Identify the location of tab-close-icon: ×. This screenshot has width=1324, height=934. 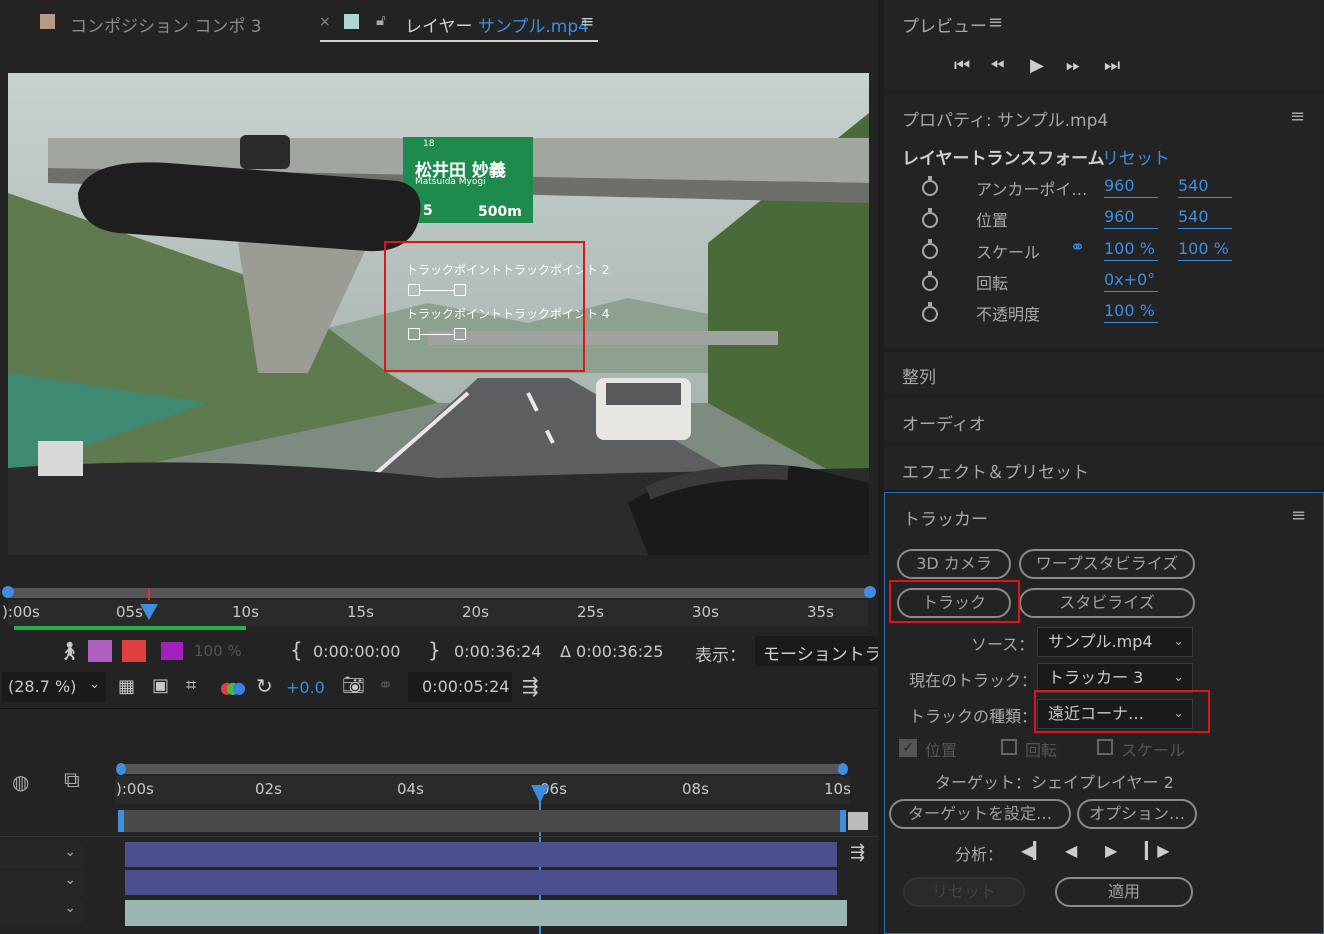
(325, 22).